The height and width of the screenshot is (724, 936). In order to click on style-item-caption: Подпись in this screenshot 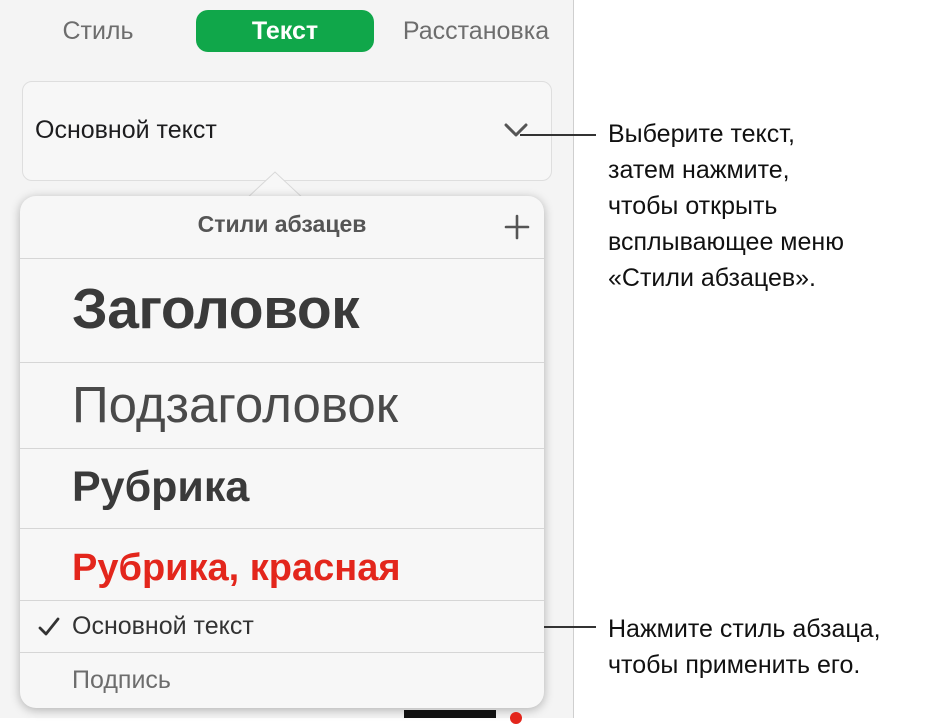, I will do `click(282, 680)`.